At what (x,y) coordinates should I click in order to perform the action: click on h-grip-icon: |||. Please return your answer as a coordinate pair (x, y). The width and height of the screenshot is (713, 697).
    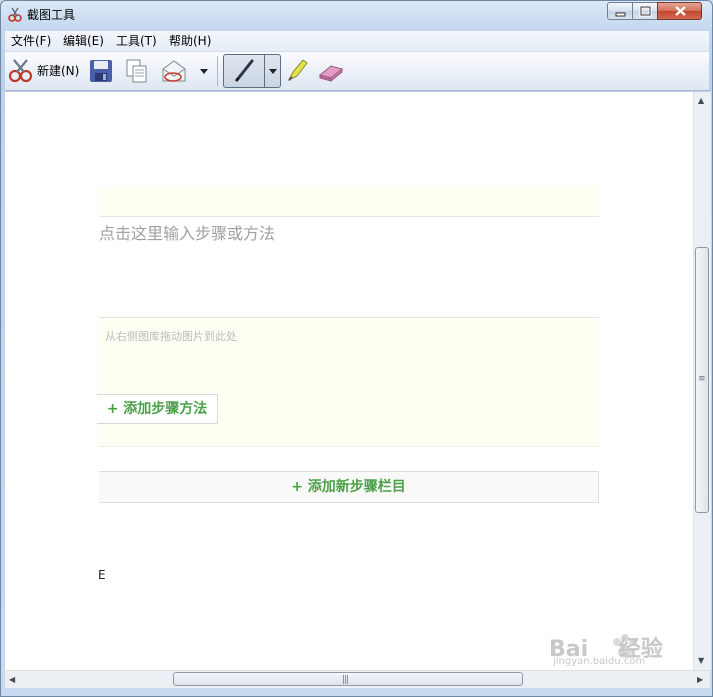
    Looking at the image, I should click on (345, 680).